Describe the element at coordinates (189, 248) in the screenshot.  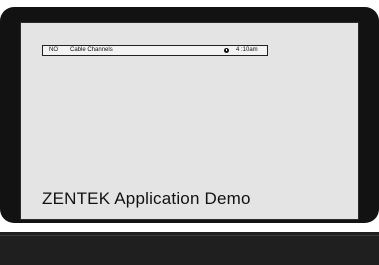
I see `tv-stand` at that location.